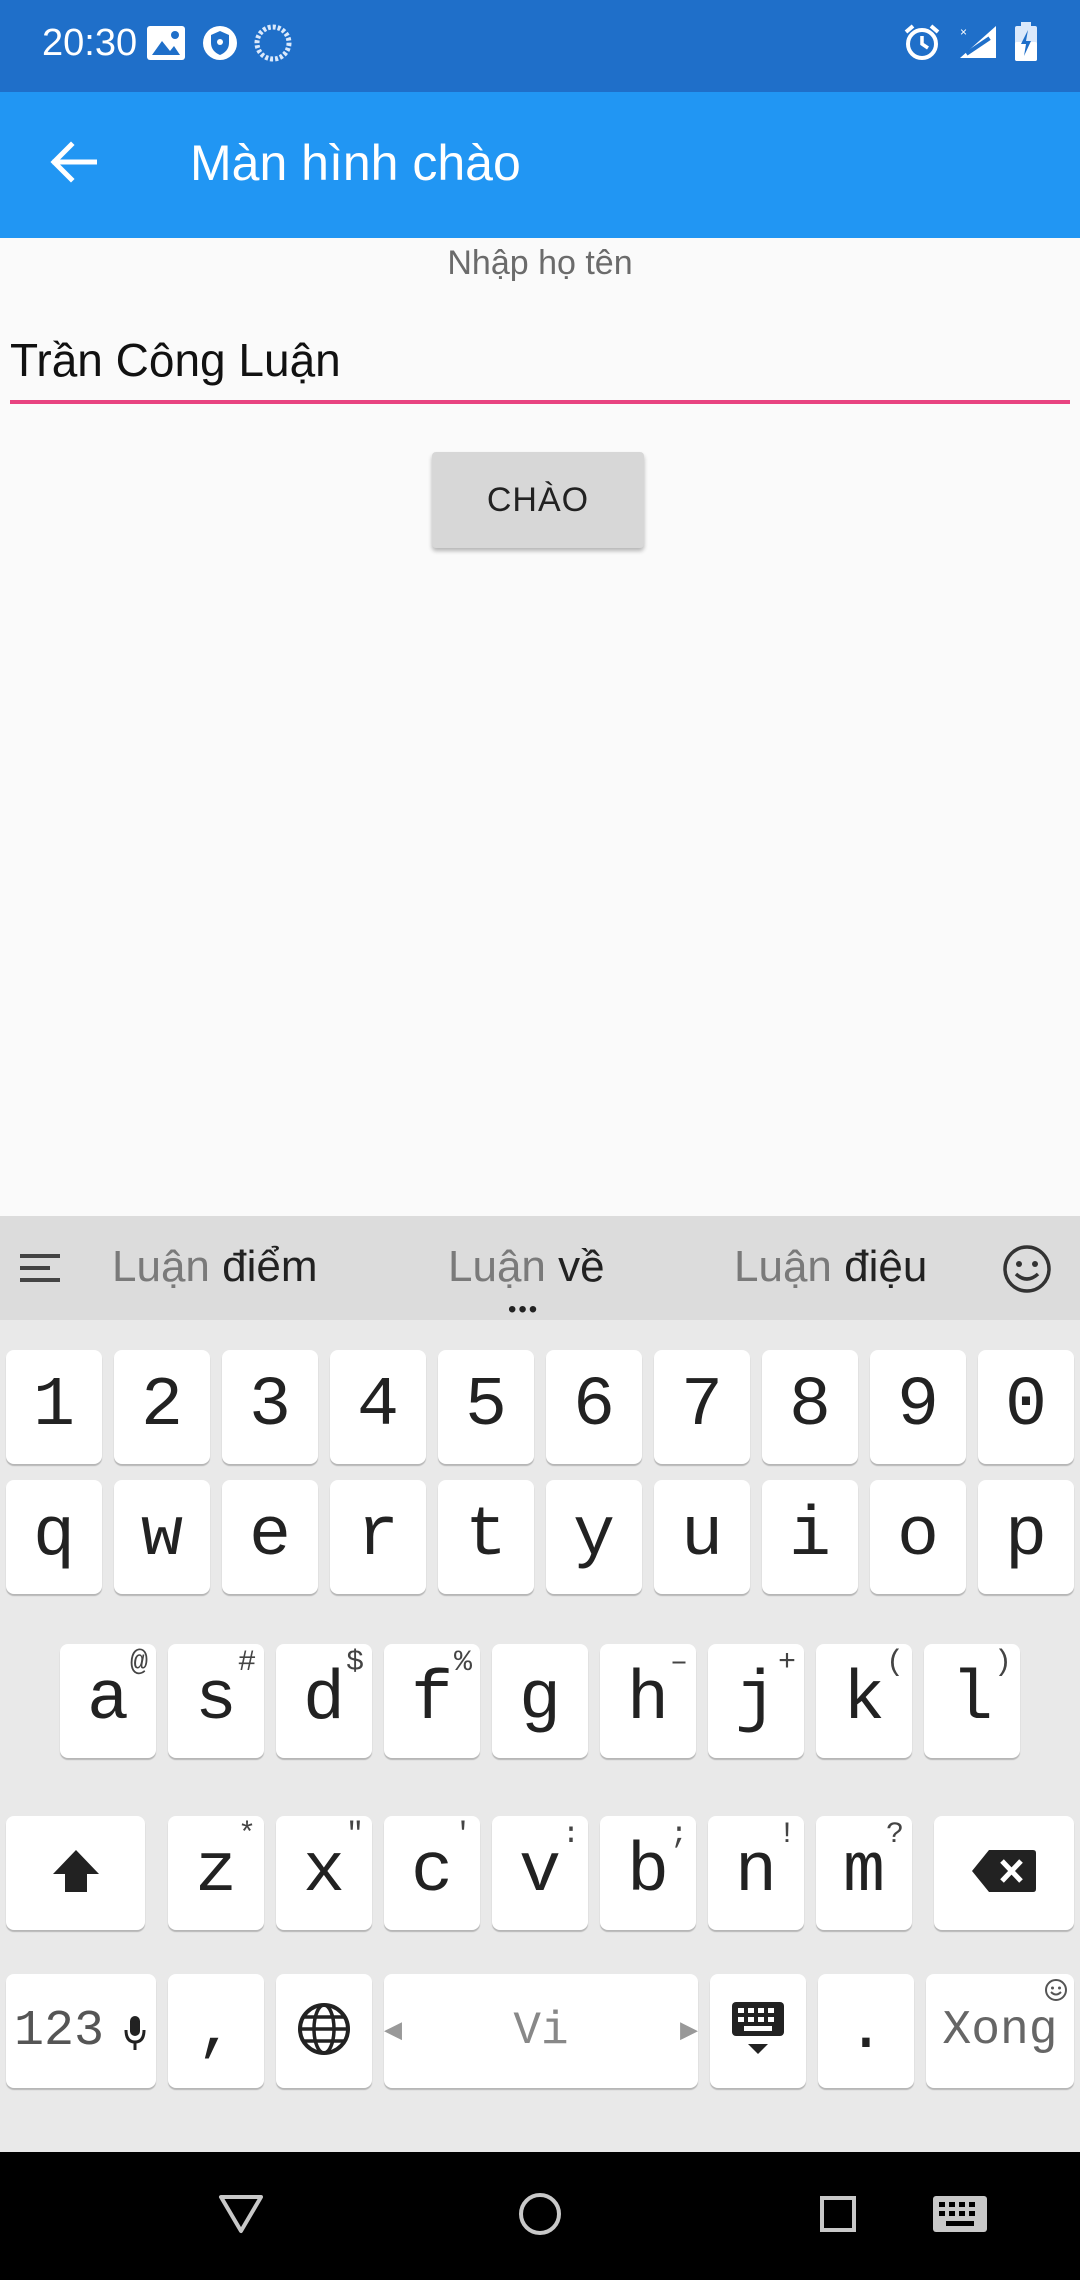  Describe the element at coordinates (540, 362) in the screenshot. I see `name-input` at that location.